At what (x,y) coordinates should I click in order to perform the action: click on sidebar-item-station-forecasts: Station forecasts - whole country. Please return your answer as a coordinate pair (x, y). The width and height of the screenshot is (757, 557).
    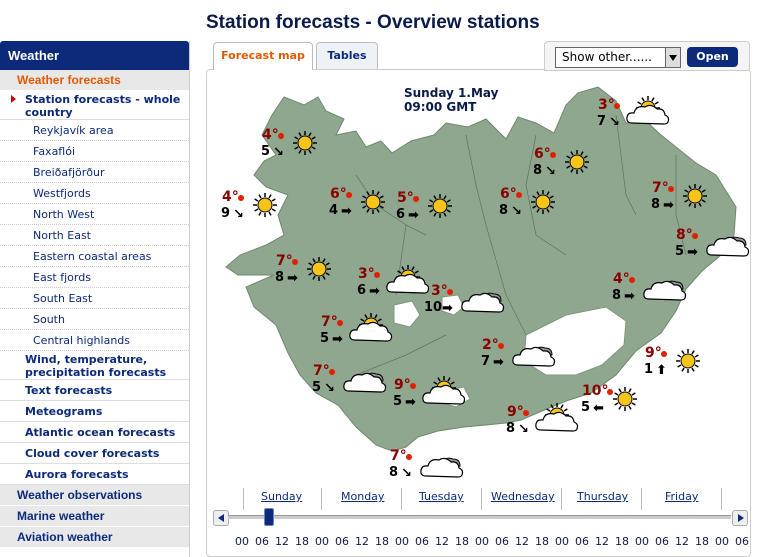
    Looking at the image, I should click on (94, 105).